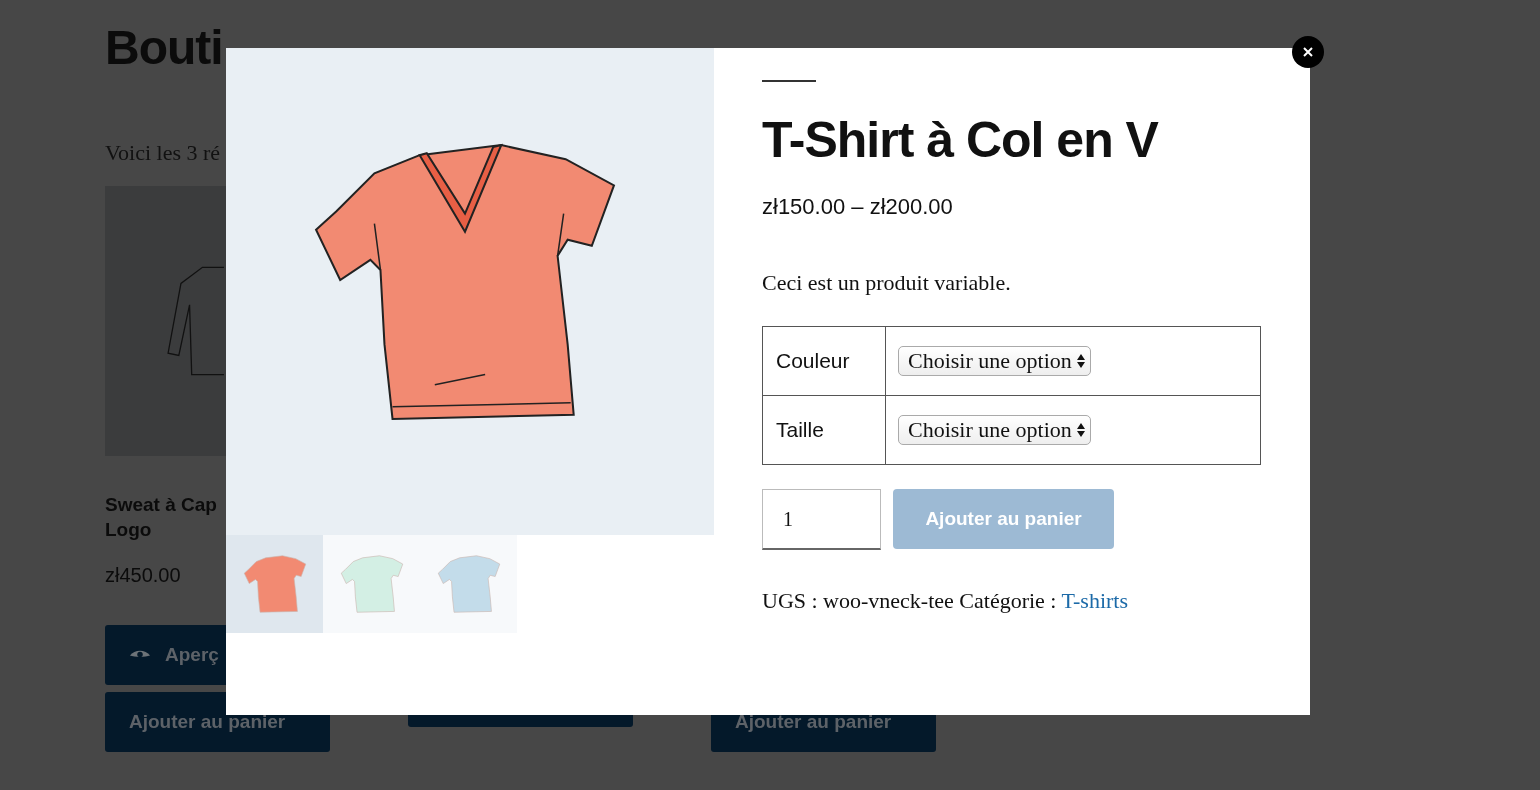  I want to click on quantity-field: 1, so click(821, 519).